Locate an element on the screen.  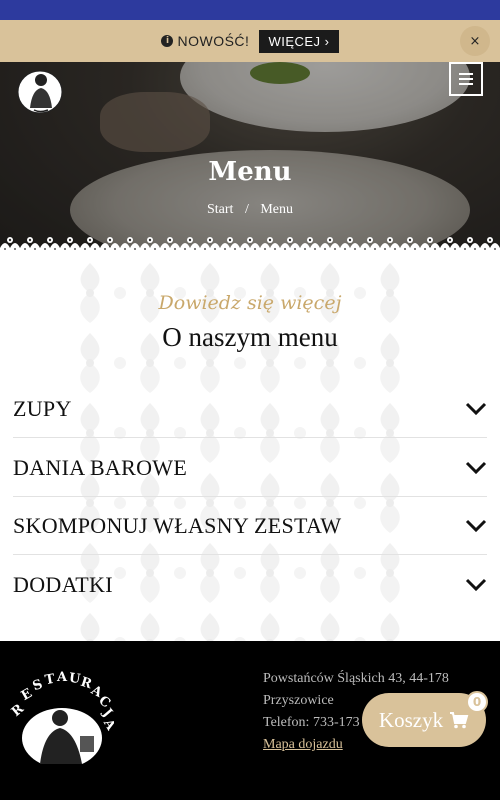
shopping-cart-icon is located at coordinates (459, 720).